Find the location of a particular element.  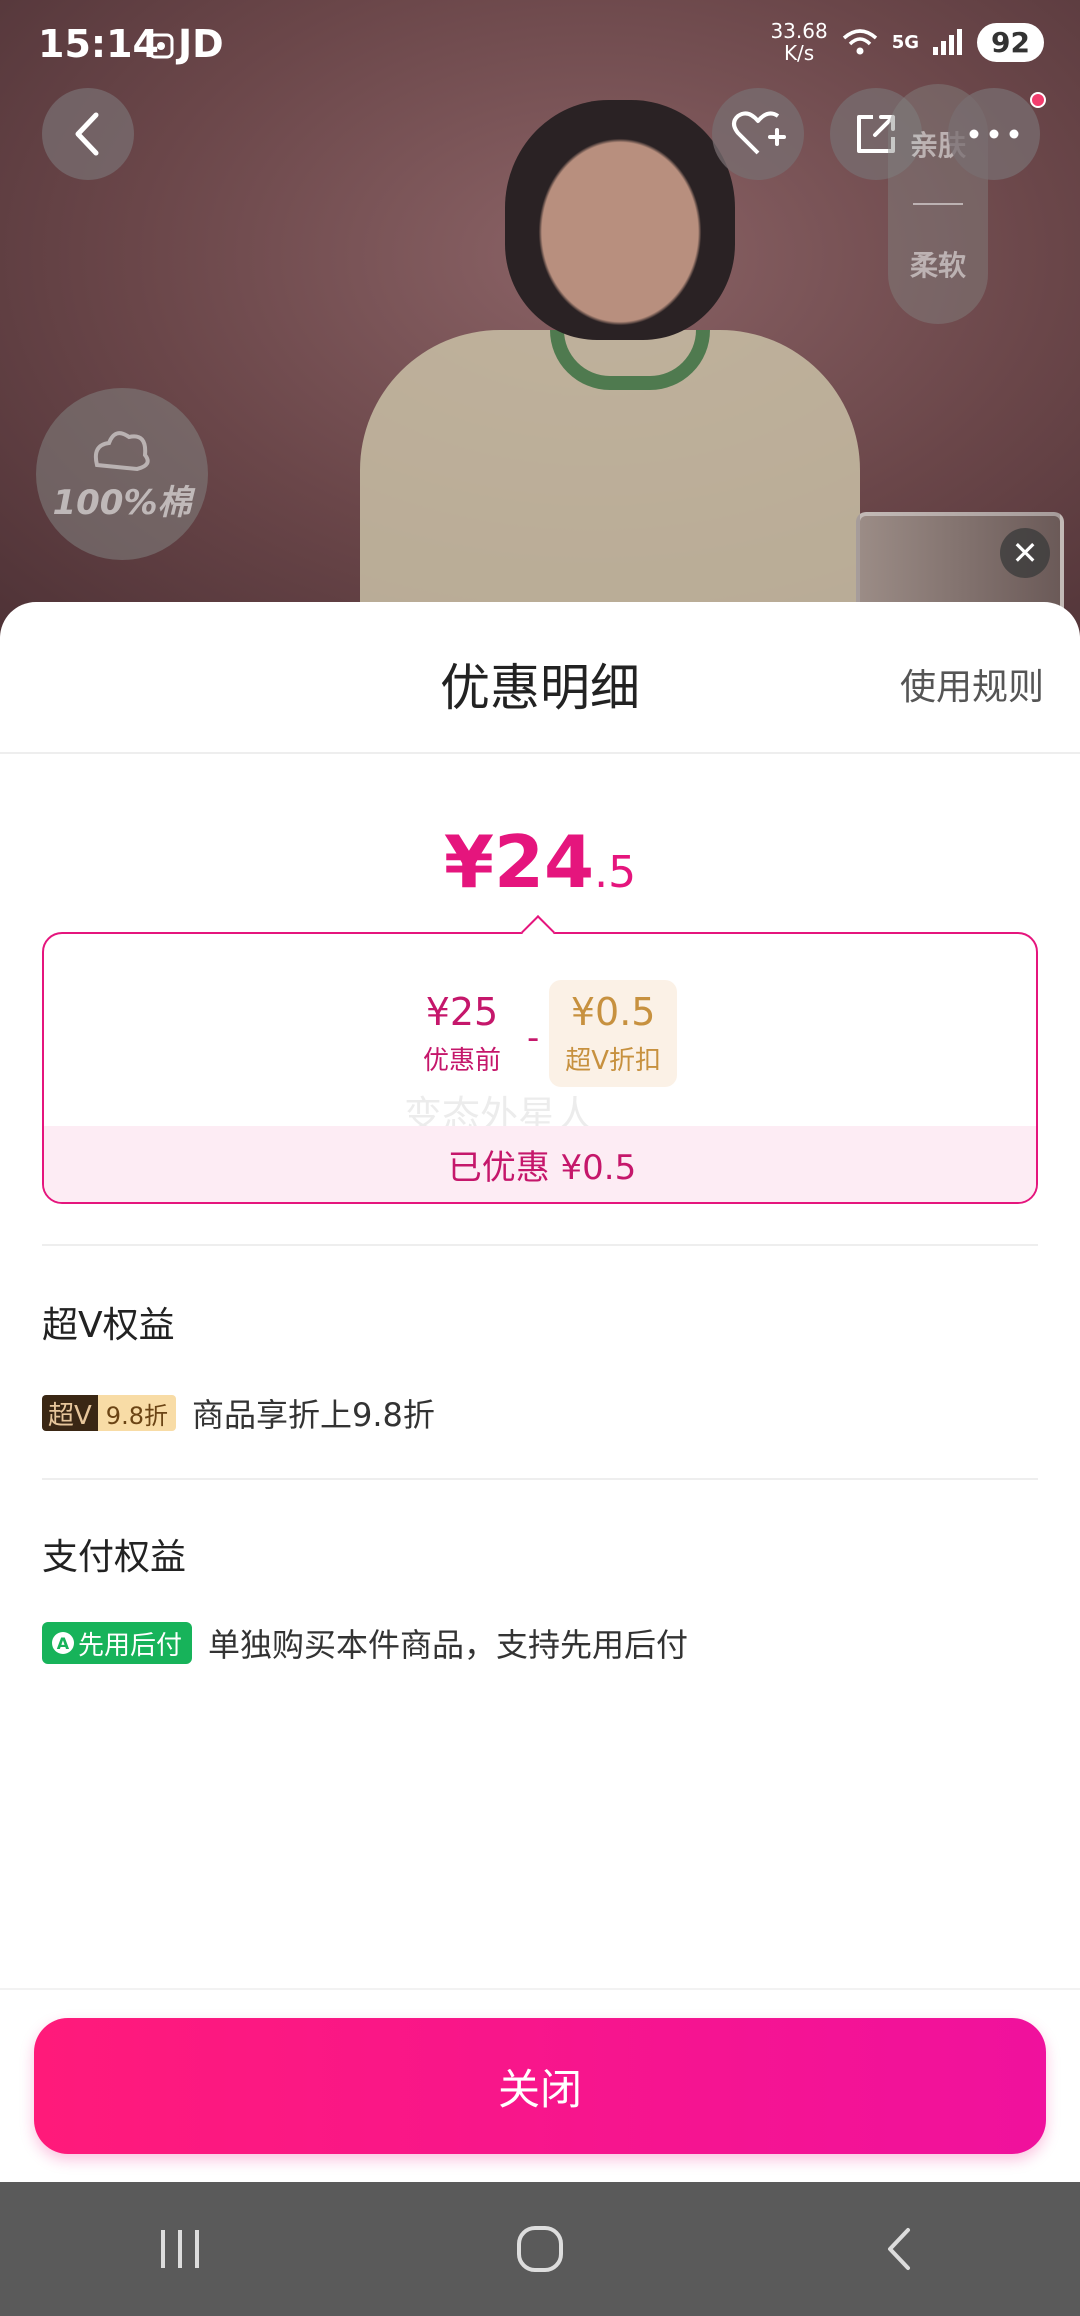

thumbnail-close-button: ✕ is located at coordinates (1025, 553).